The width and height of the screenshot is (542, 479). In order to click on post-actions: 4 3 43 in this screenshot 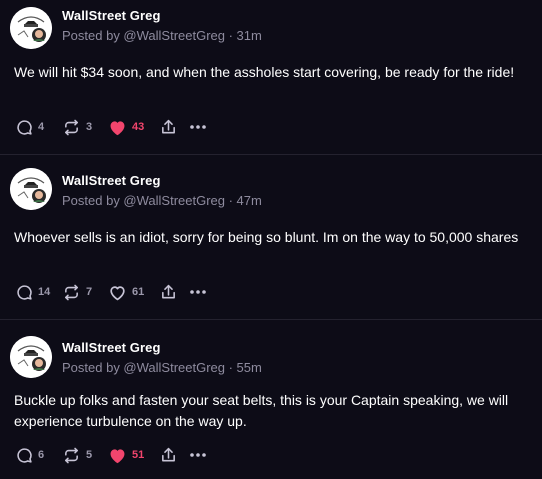, I will do `click(114, 127)`.